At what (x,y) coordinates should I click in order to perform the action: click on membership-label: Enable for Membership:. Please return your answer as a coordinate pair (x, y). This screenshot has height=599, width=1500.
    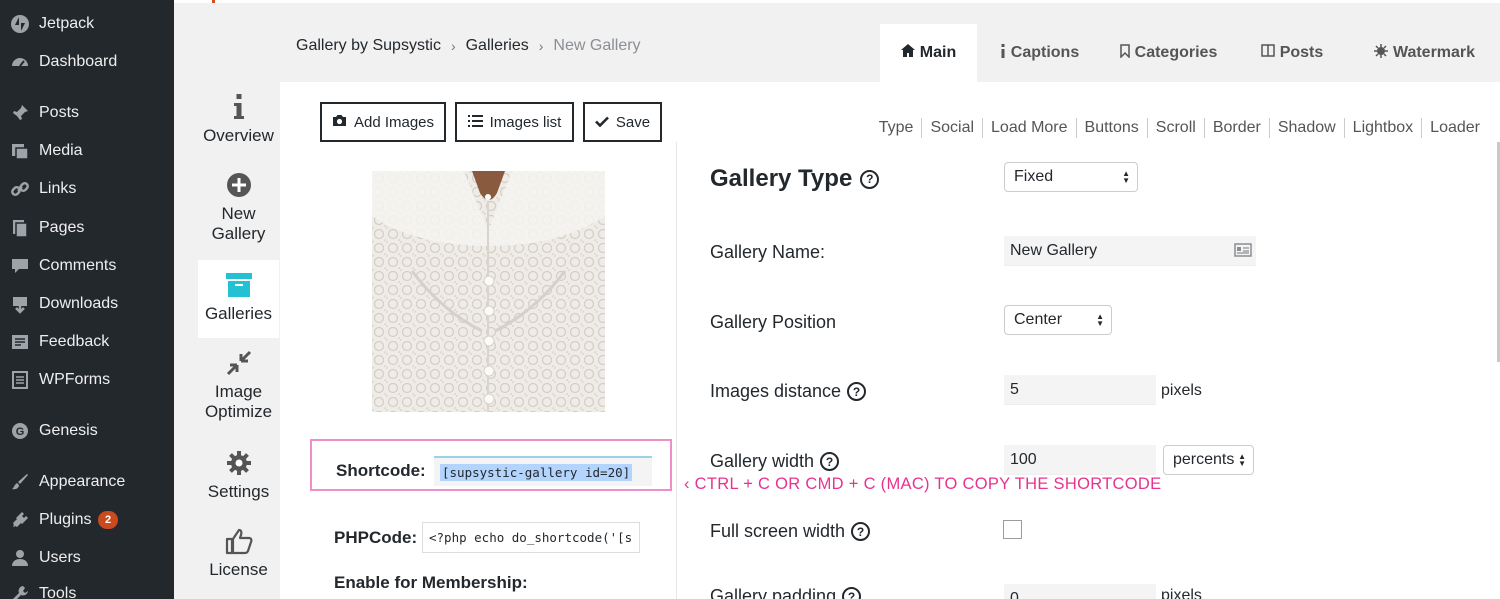
    Looking at the image, I should click on (431, 582).